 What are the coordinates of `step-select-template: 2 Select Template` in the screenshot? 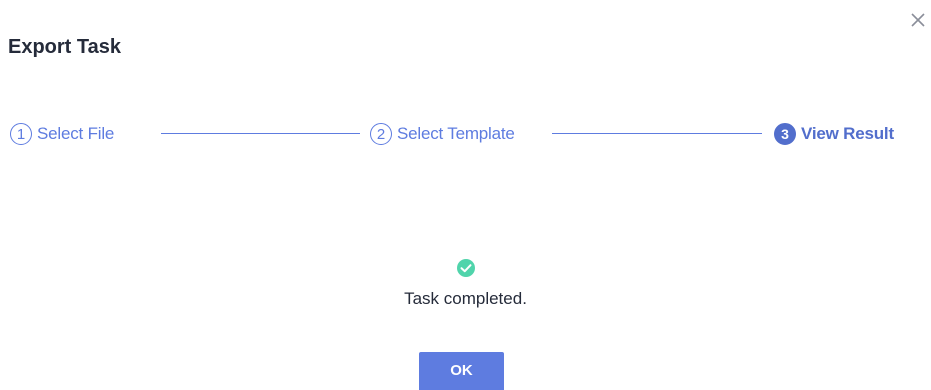 It's located at (442, 134).